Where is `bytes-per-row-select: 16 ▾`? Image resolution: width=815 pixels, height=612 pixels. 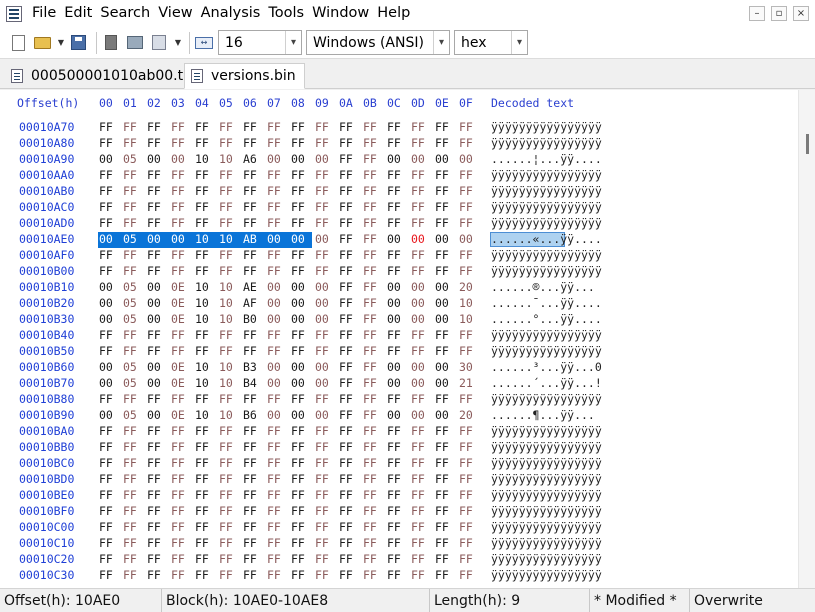
bytes-per-row-select: 16 ▾ is located at coordinates (260, 42).